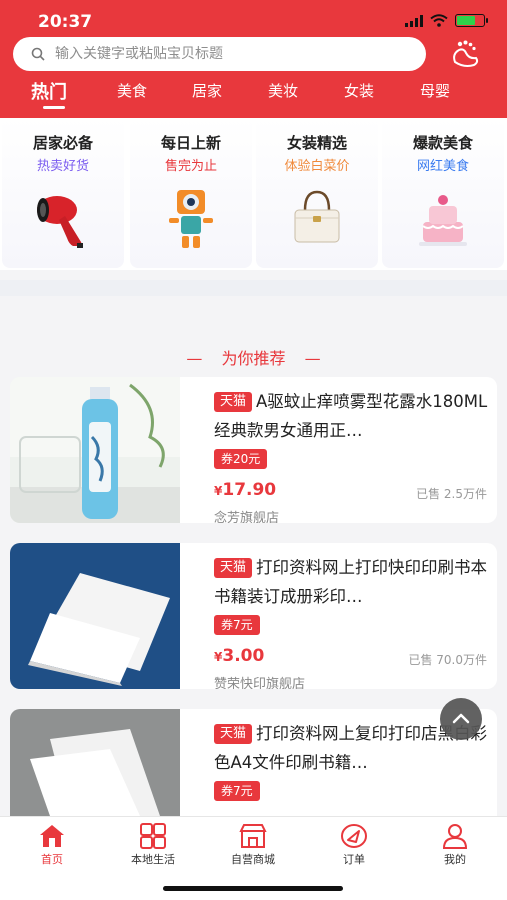 The width and height of the screenshot is (507, 900). I want to click on shop-name: 赞荣快印旗舰店, so click(260, 683).